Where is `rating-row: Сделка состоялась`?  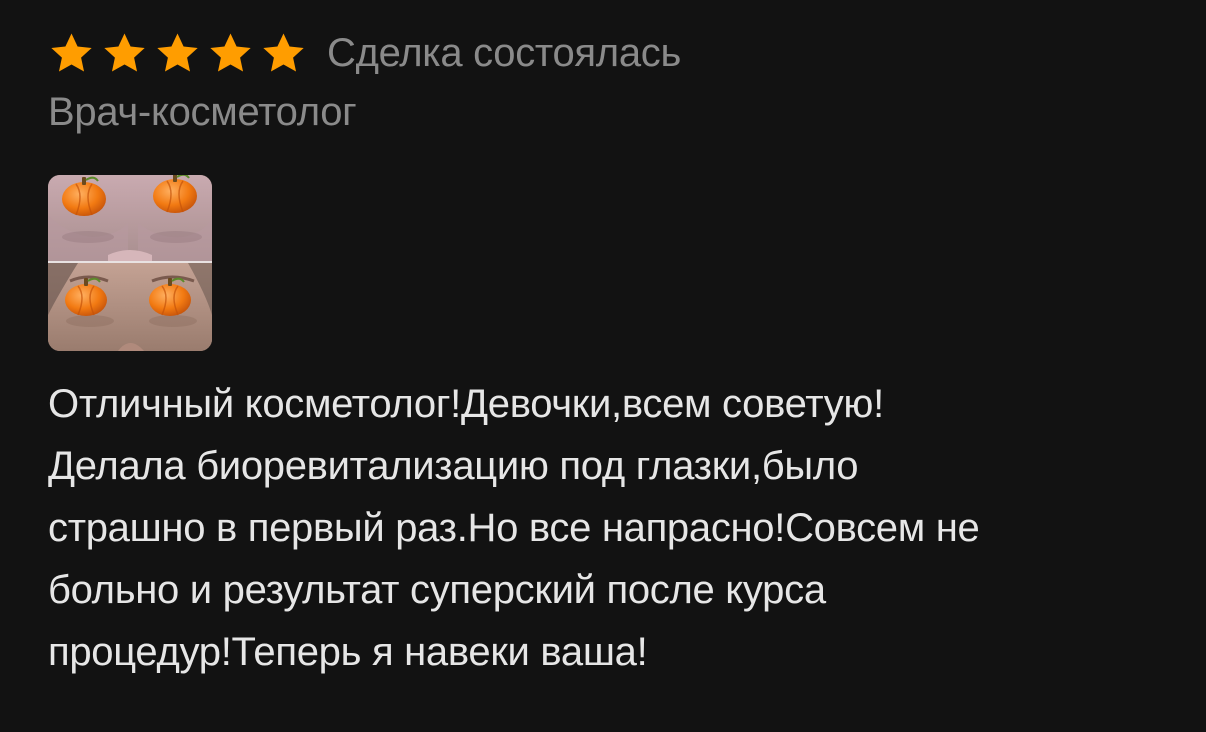 rating-row: Сделка состоялась is located at coordinates (608, 53).